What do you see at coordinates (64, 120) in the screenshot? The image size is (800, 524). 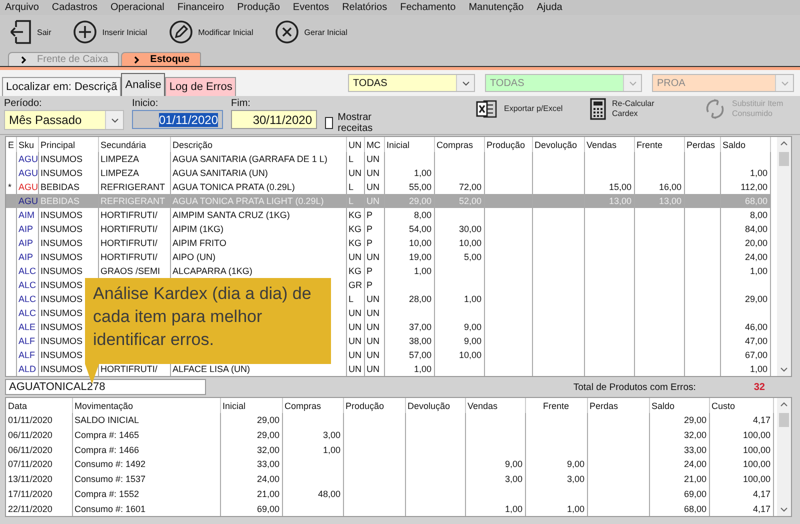 I see `period-dropdown: Mês Passado` at bounding box center [64, 120].